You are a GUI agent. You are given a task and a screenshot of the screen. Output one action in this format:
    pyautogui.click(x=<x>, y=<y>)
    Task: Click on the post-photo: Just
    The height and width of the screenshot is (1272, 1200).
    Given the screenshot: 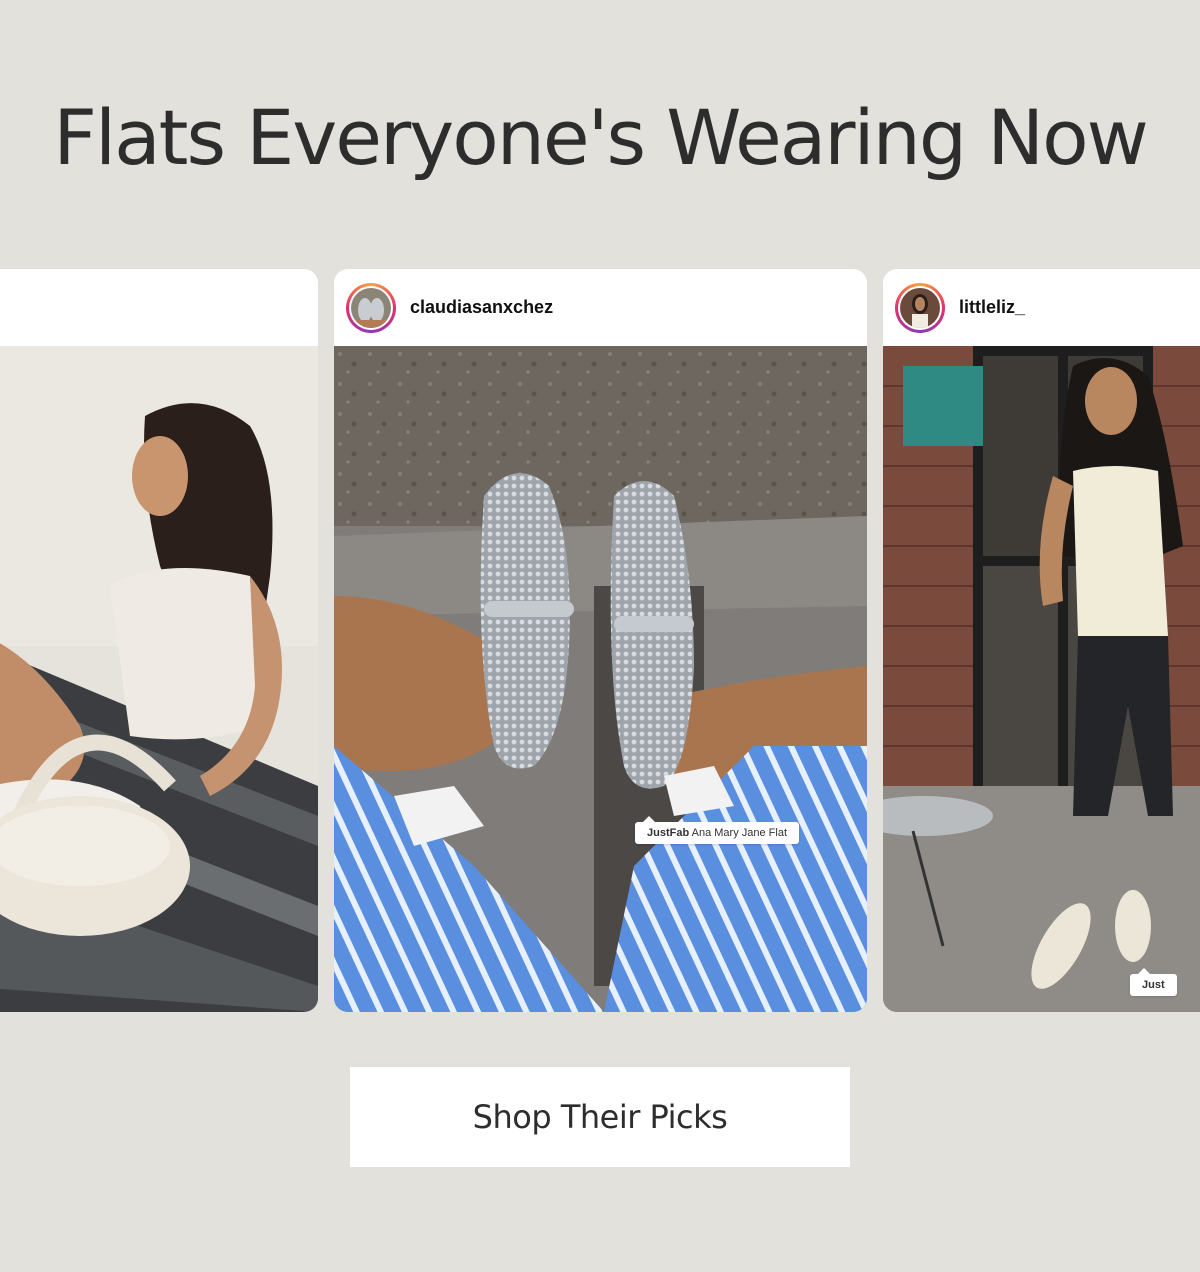 What is the action you would take?
    pyautogui.click(x=1041, y=679)
    